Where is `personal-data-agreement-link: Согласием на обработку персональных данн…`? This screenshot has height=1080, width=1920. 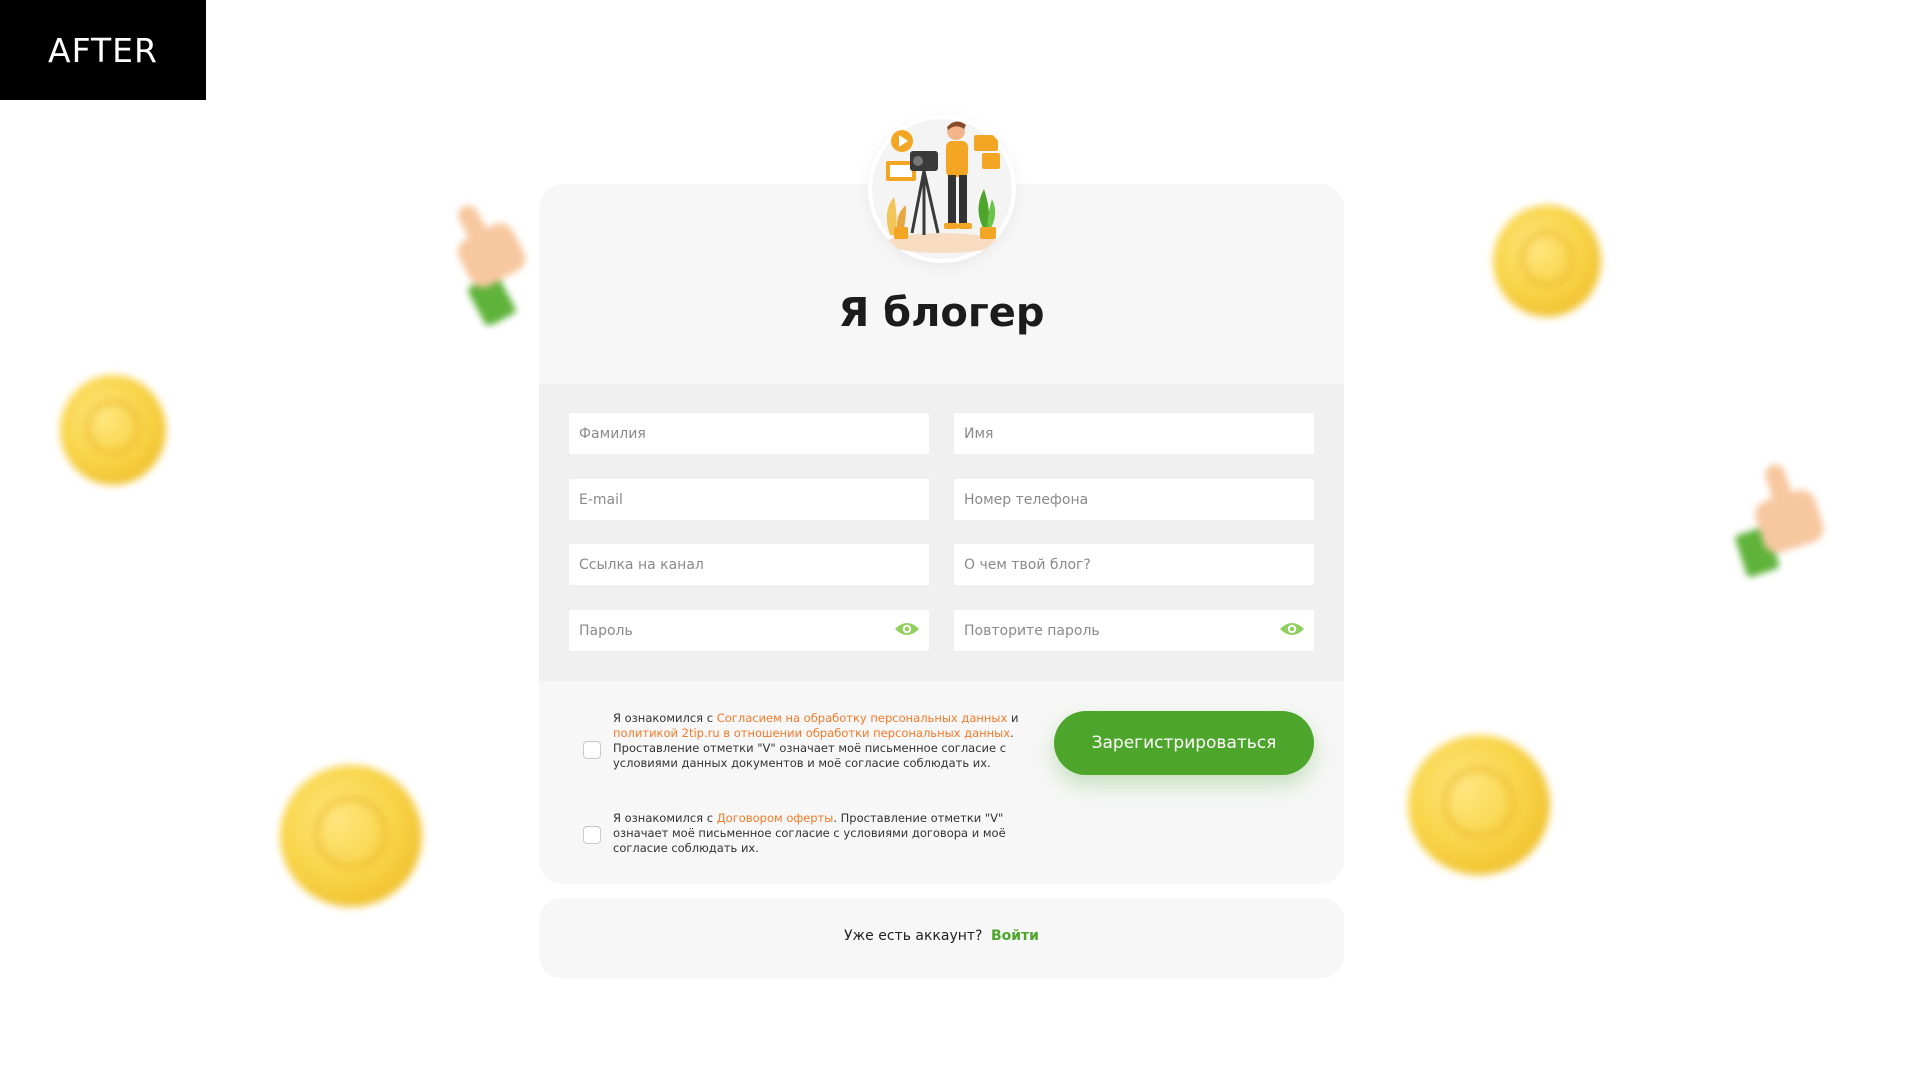
personal-data-agreement-link: Согласием на обработку персональных данн… is located at coordinates (862, 718).